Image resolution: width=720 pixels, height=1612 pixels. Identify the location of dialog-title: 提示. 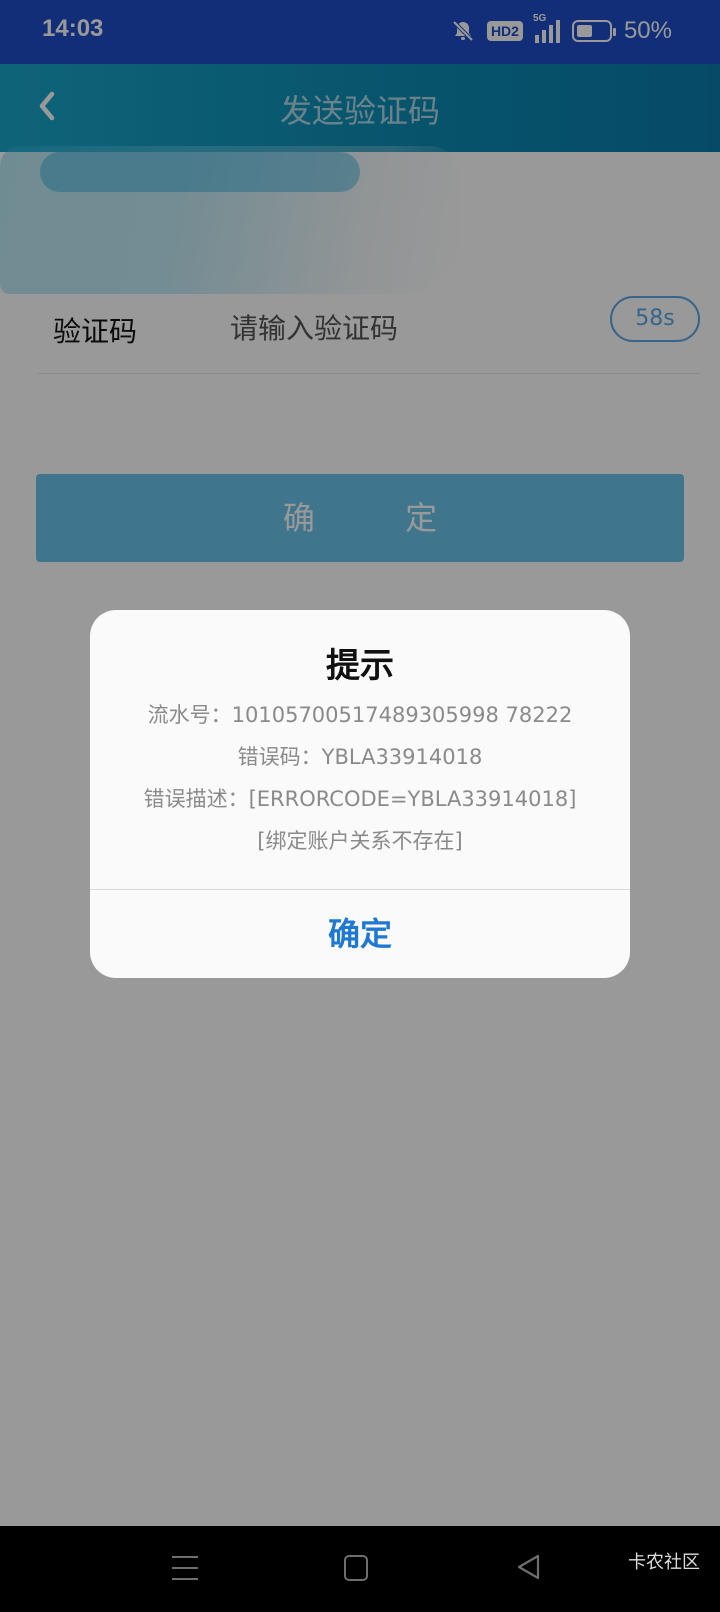
(360, 666).